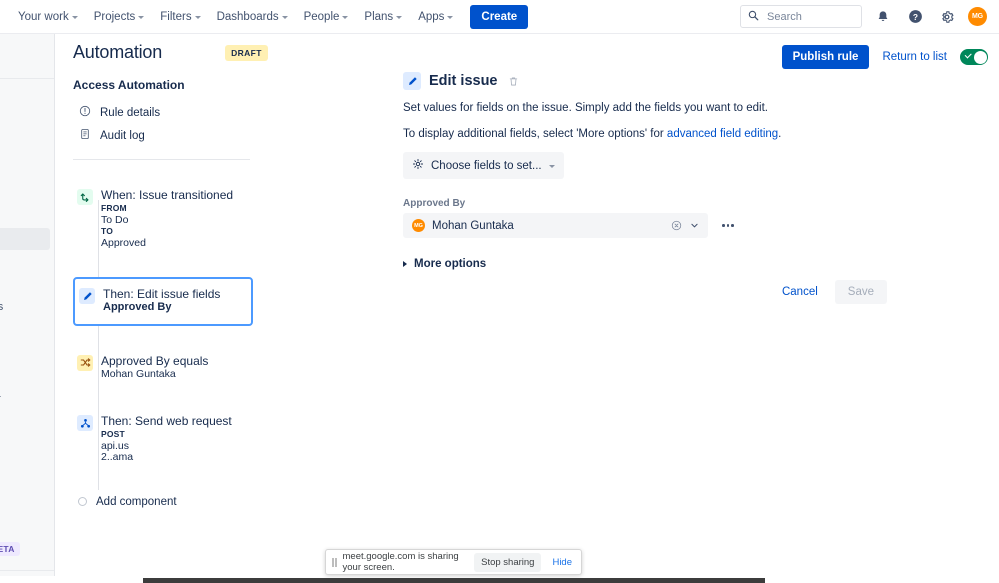 The width and height of the screenshot is (999, 583). Describe the element at coordinates (513, 81) in the screenshot. I see `delete-icon` at that location.